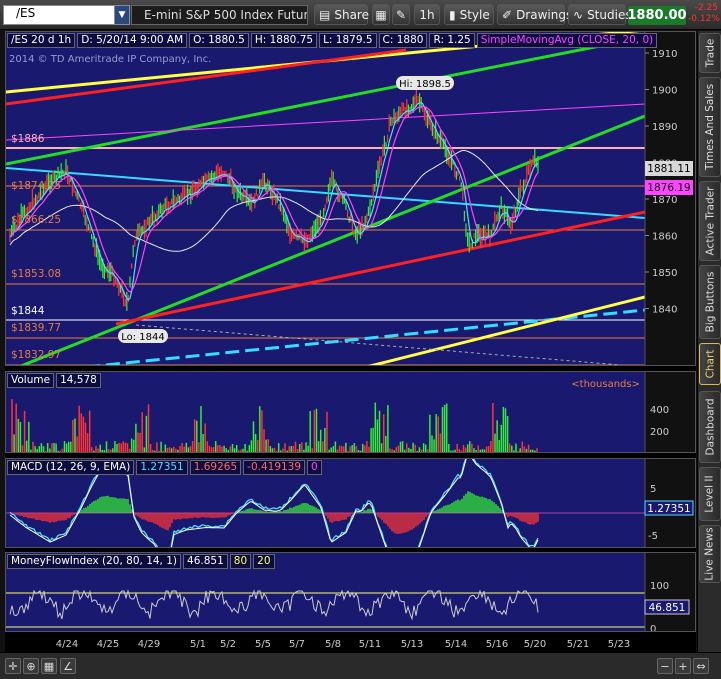 This screenshot has width=721, height=679. What do you see at coordinates (659, 432) in the screenshot?
I see `vol-scale-200: 200` at bounding box center [659, 432].